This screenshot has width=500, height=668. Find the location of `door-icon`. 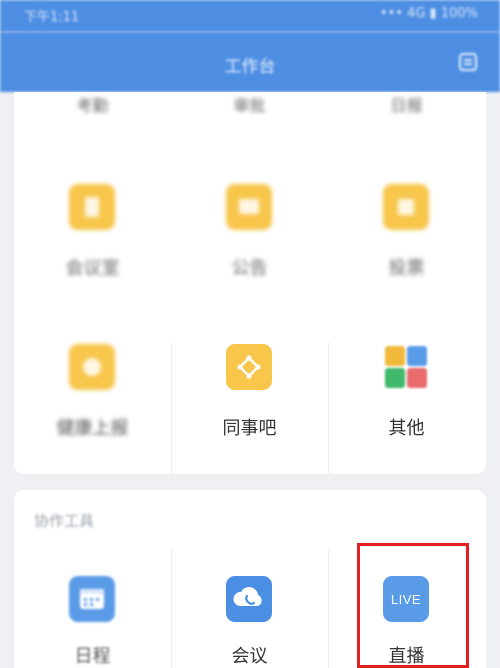

door-icon is located at coordinates (92, 207).